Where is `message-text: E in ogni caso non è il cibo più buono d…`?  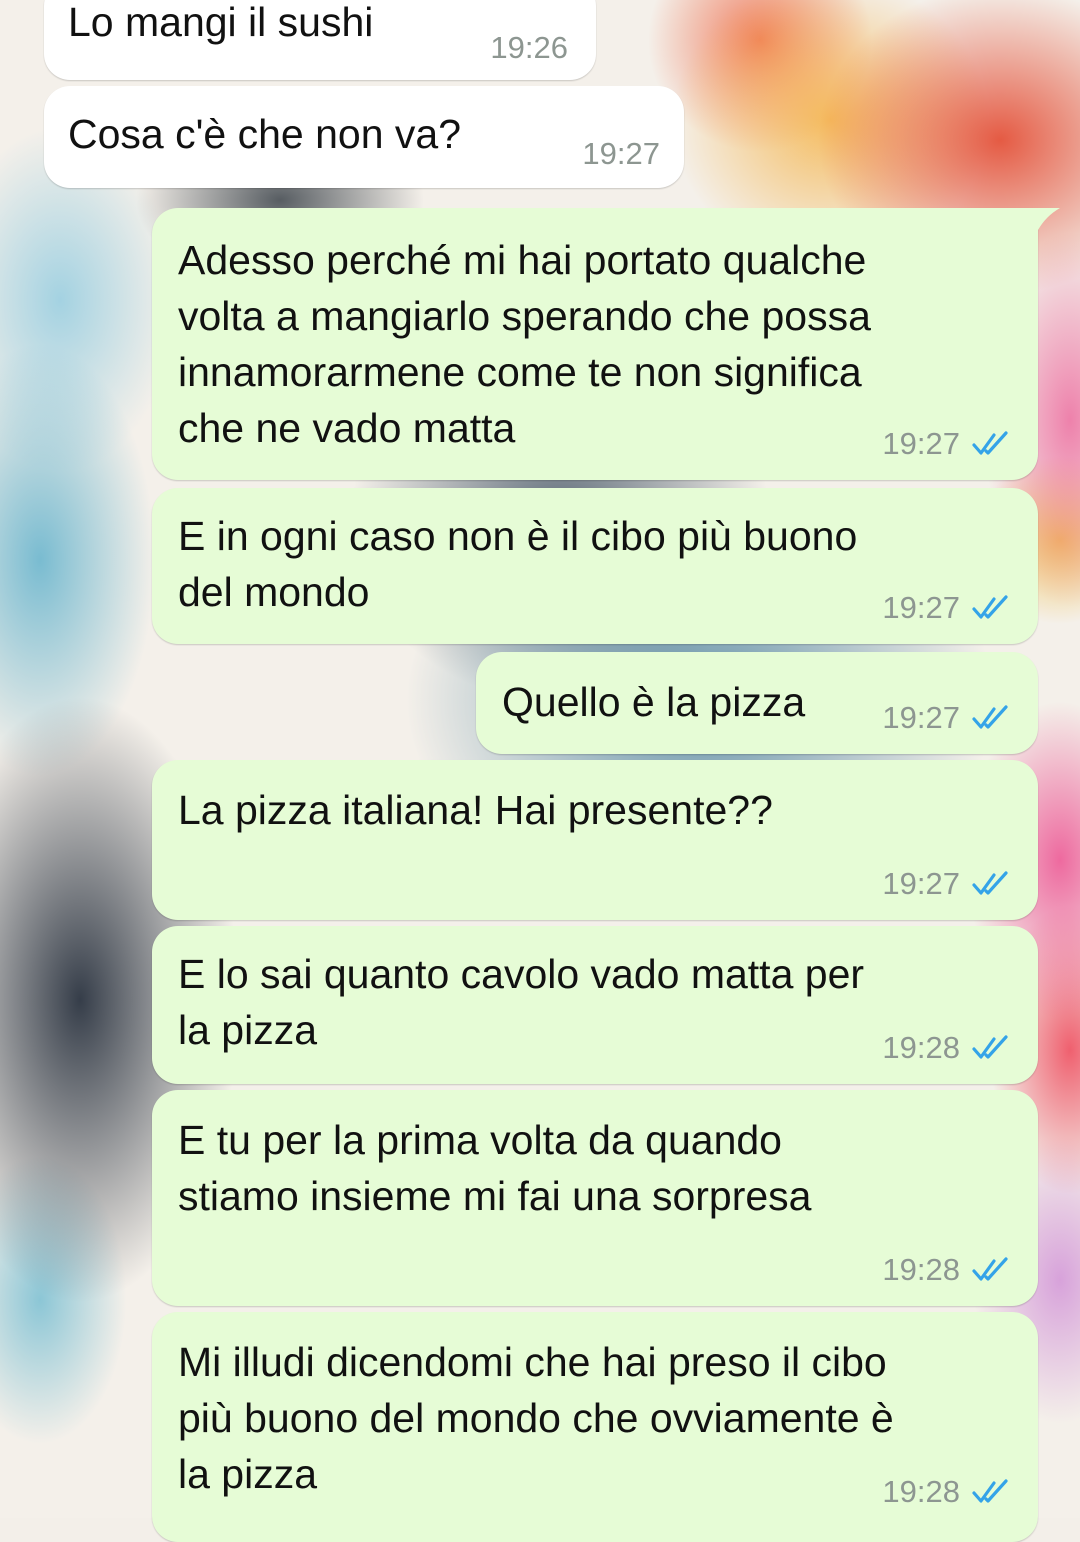 message-text: E in ogni caso non è il cibo più buono d… is located at coordinates (518, 564).